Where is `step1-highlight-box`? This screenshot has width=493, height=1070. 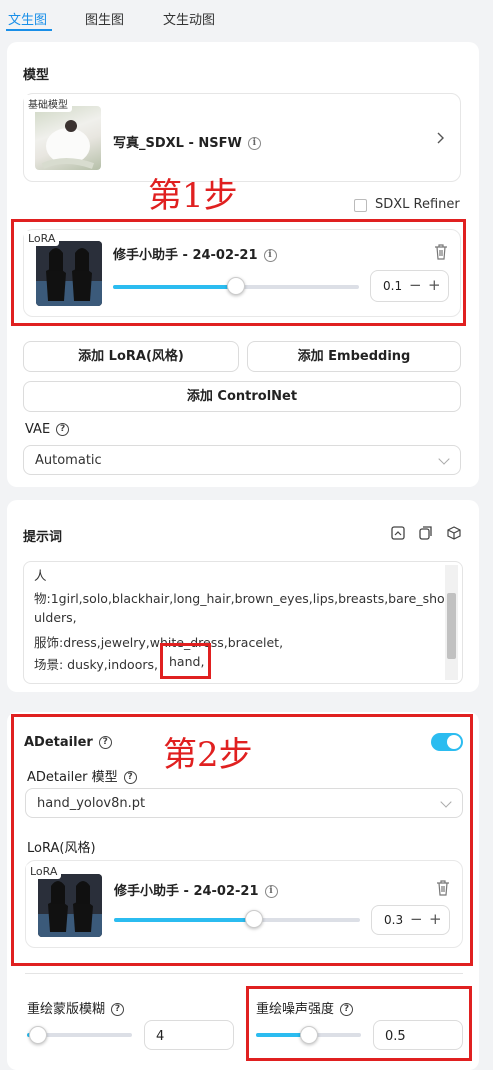
step1-highlight-box is located at coordinates (238, 272).